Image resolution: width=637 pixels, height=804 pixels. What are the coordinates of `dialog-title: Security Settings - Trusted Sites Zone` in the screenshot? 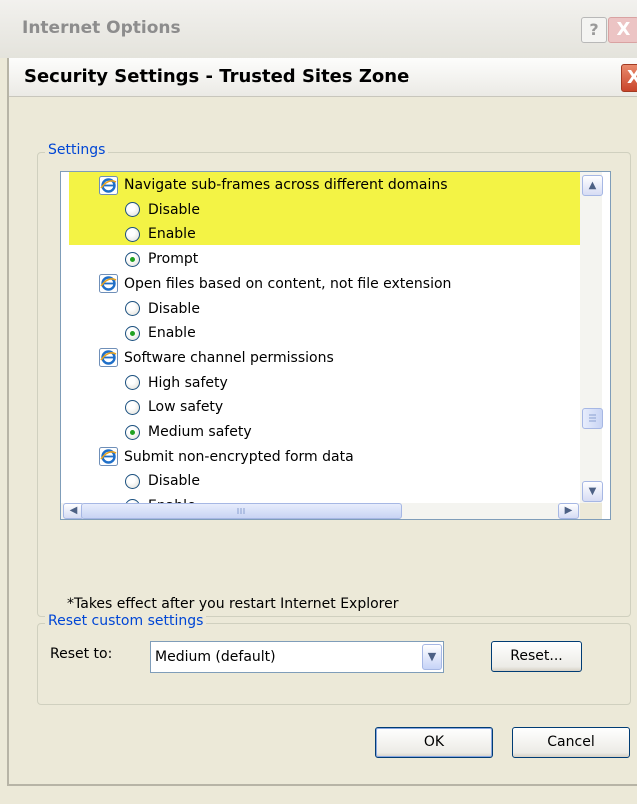 It's located at (217, 76).